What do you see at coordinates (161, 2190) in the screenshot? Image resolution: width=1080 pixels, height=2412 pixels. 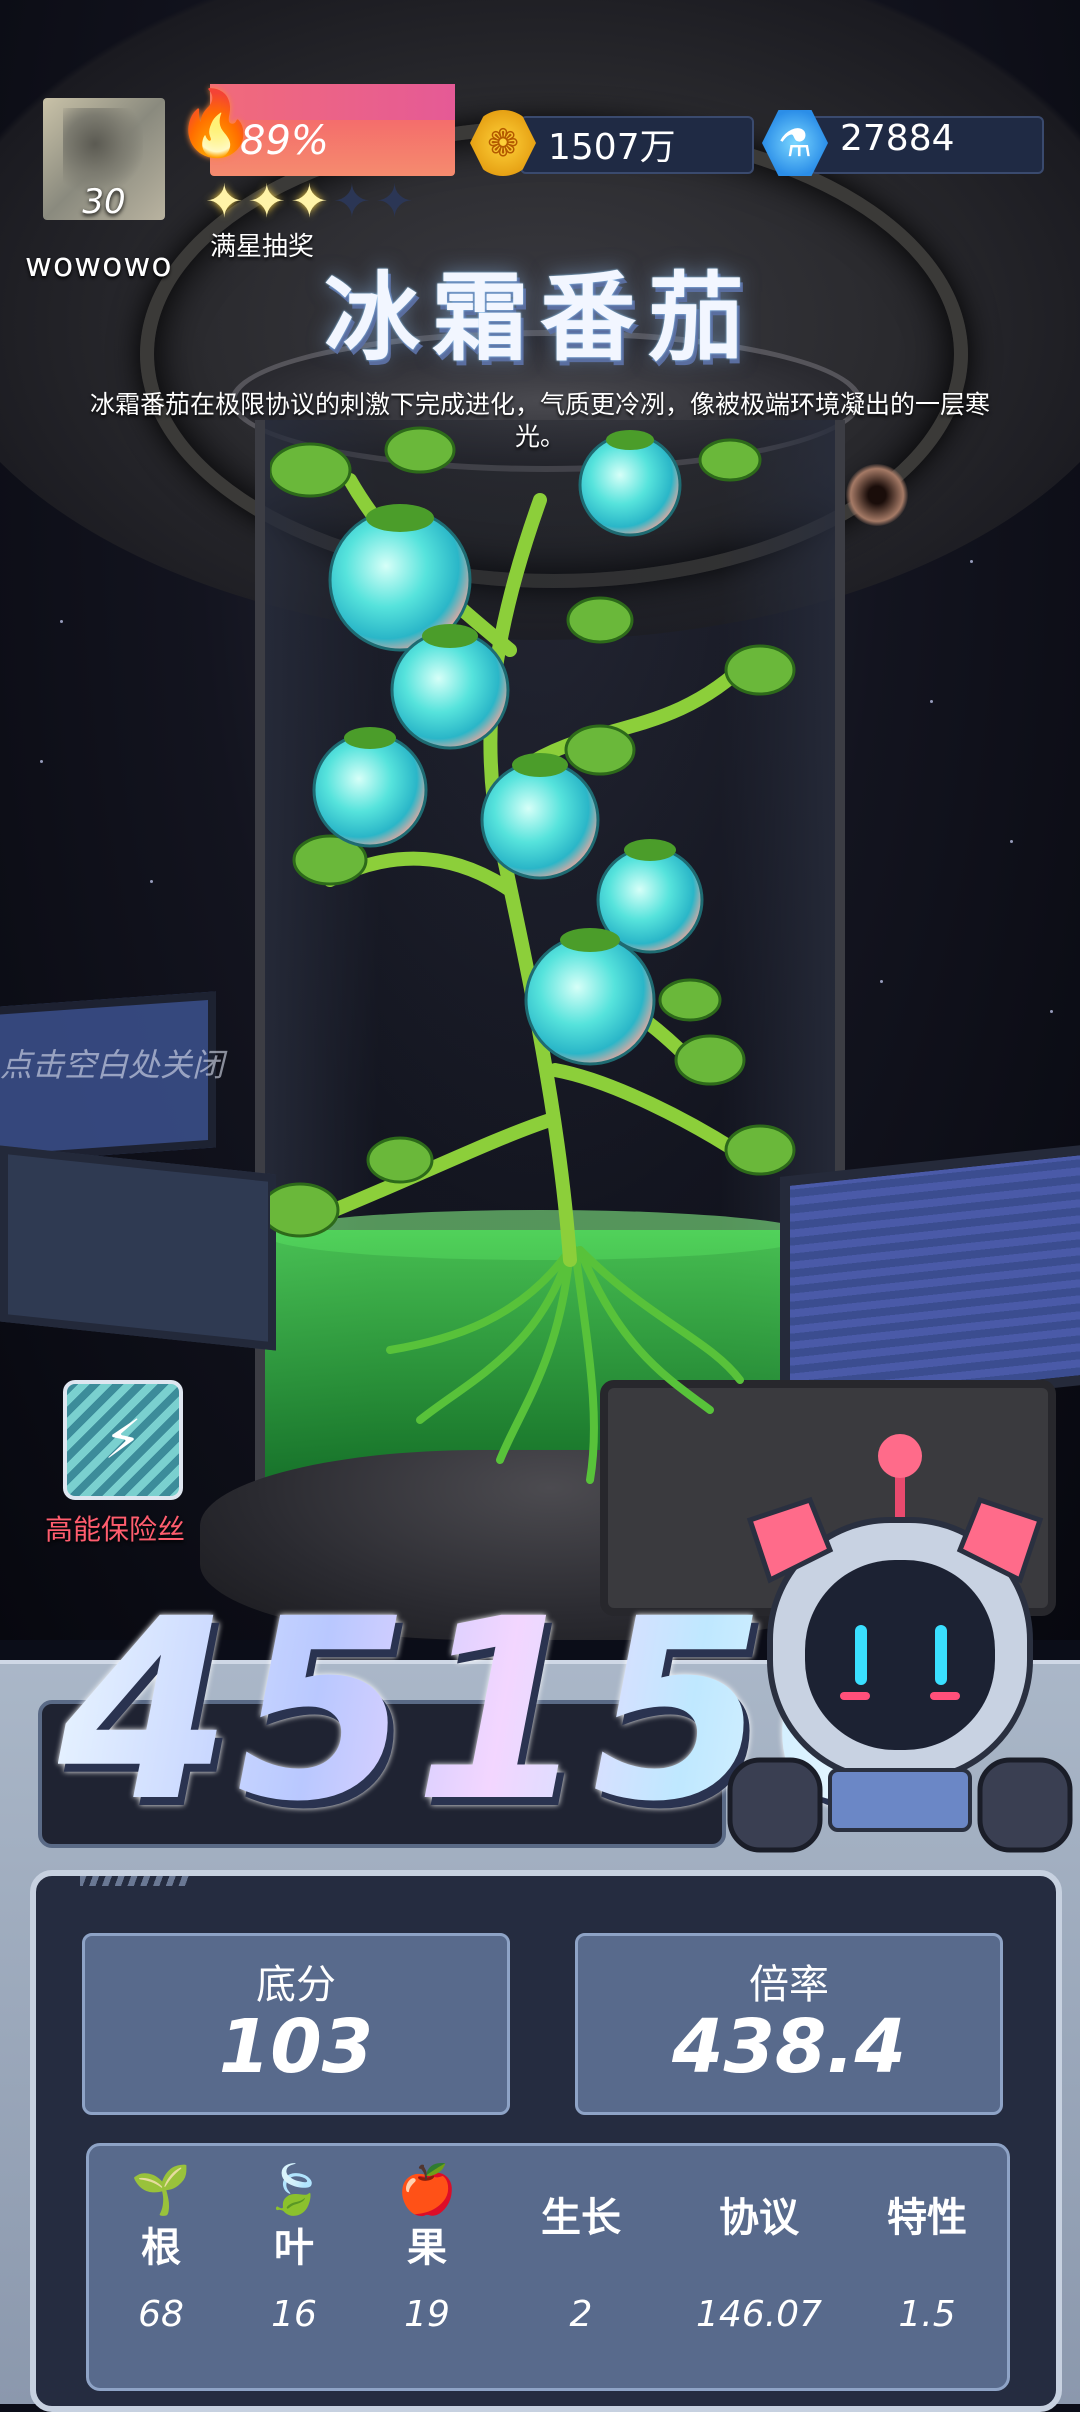 I see `root-icon: 🌱` at bounding box center [161, 2190].